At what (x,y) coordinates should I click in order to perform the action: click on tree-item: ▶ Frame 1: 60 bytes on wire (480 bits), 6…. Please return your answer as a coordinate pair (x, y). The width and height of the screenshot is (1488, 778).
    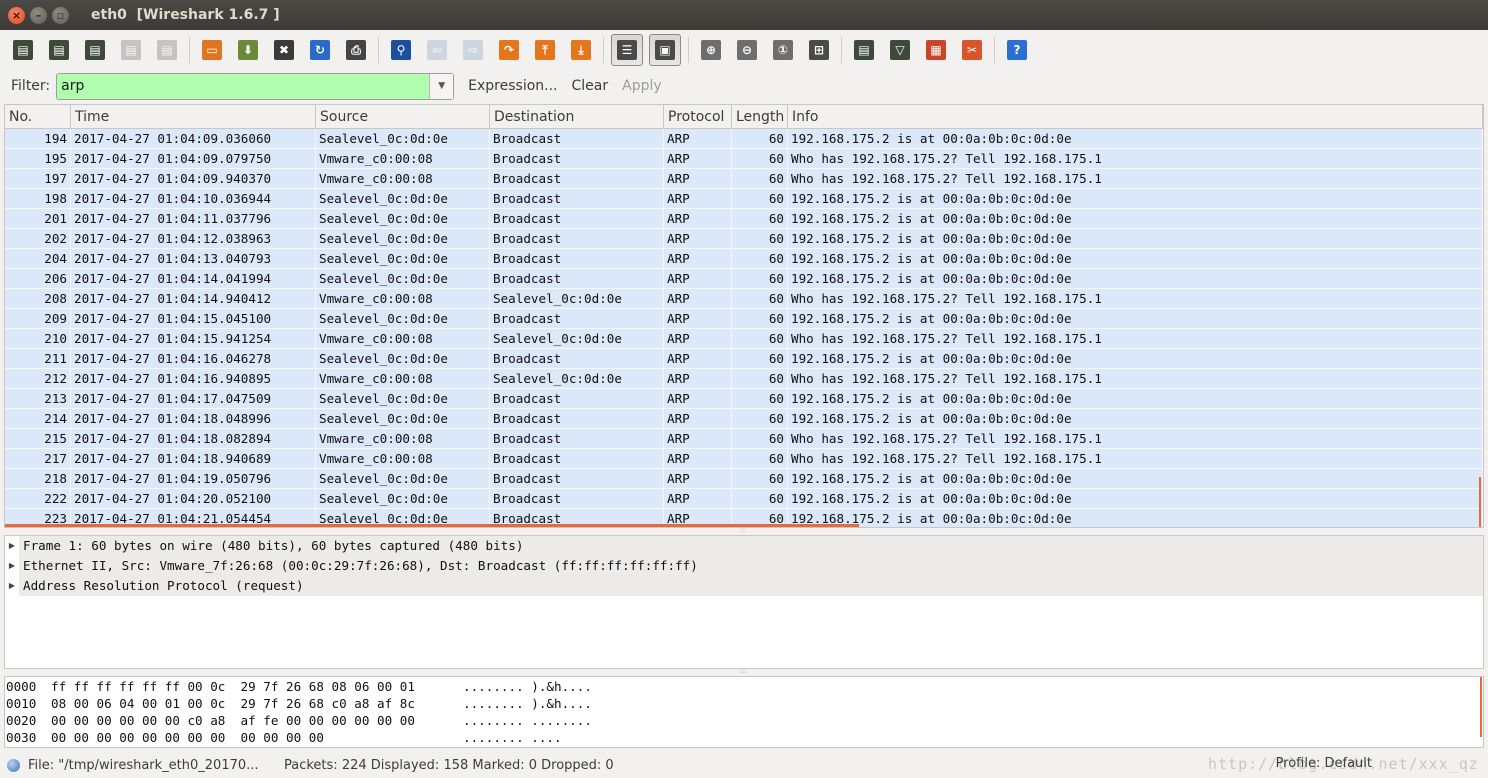
    Looking at the image, I should click on (744, 545).